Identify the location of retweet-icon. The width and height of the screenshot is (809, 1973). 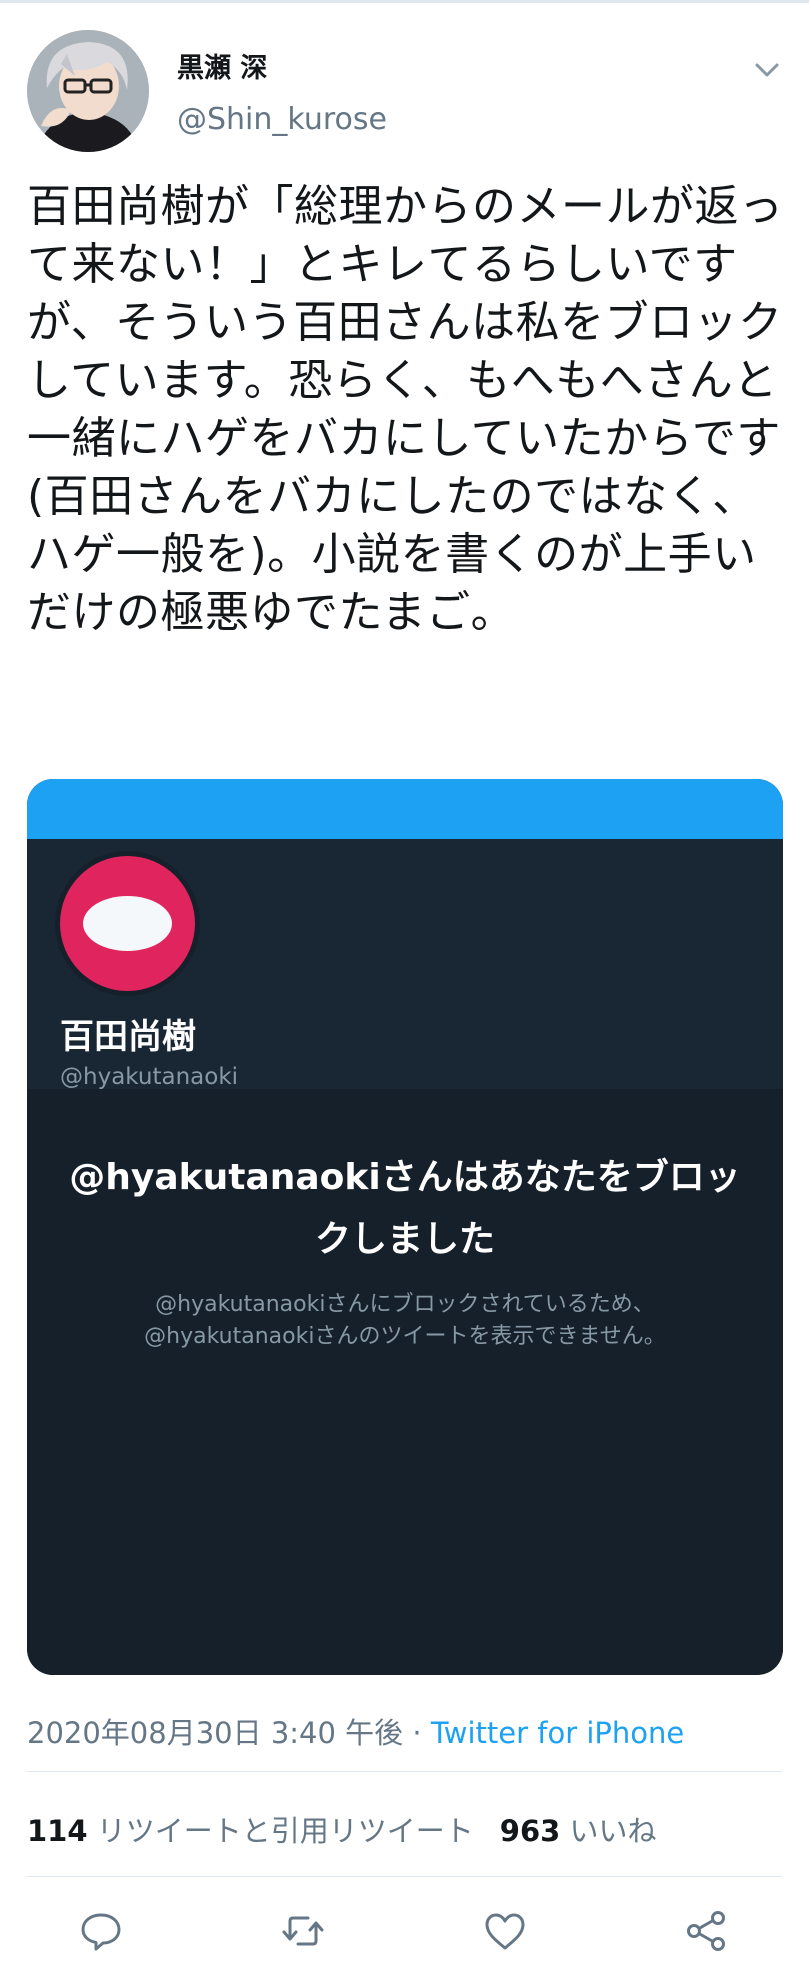
(303, 1931).